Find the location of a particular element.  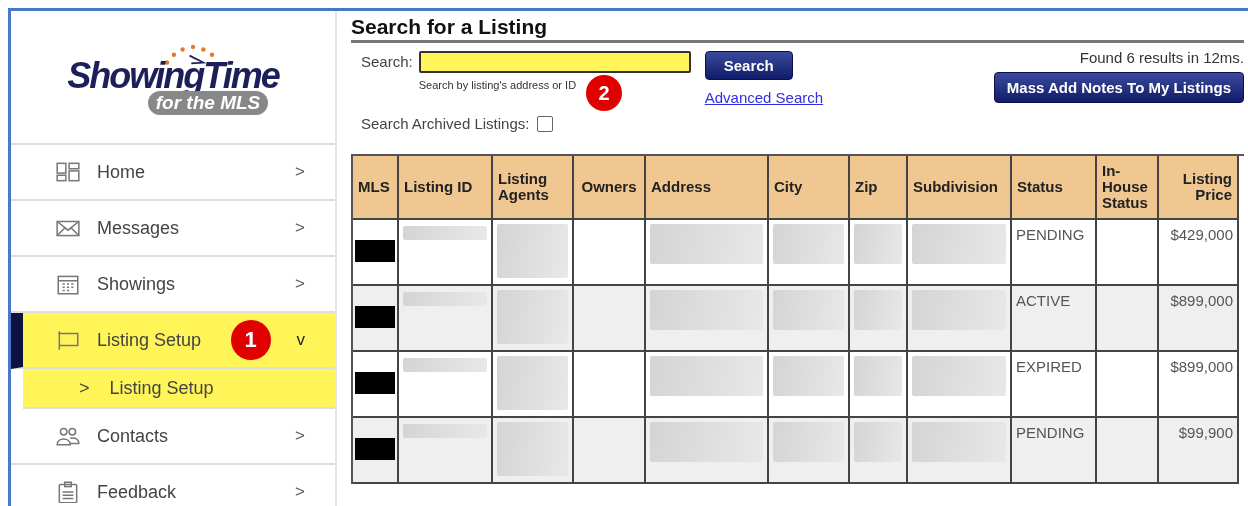

column-header: Listing Price is located at coordinates (1199, 188).